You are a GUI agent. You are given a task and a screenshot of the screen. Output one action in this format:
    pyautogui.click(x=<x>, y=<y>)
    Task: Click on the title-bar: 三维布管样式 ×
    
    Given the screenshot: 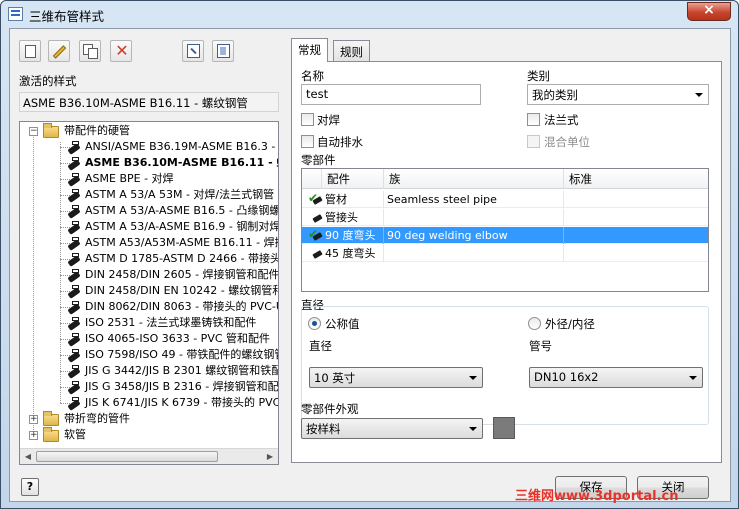 What is the action you would take?
    pyautogui.click(x=369, y=14)
    